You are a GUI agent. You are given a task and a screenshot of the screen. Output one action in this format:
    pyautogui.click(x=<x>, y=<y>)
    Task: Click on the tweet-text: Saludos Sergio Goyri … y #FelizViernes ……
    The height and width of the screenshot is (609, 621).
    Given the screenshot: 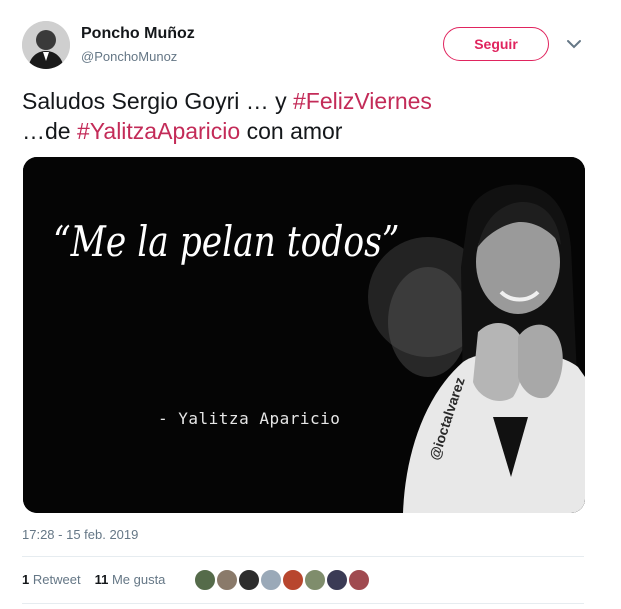 What is the action you would take?
    pyautogui.click(x=312, y=116)
    